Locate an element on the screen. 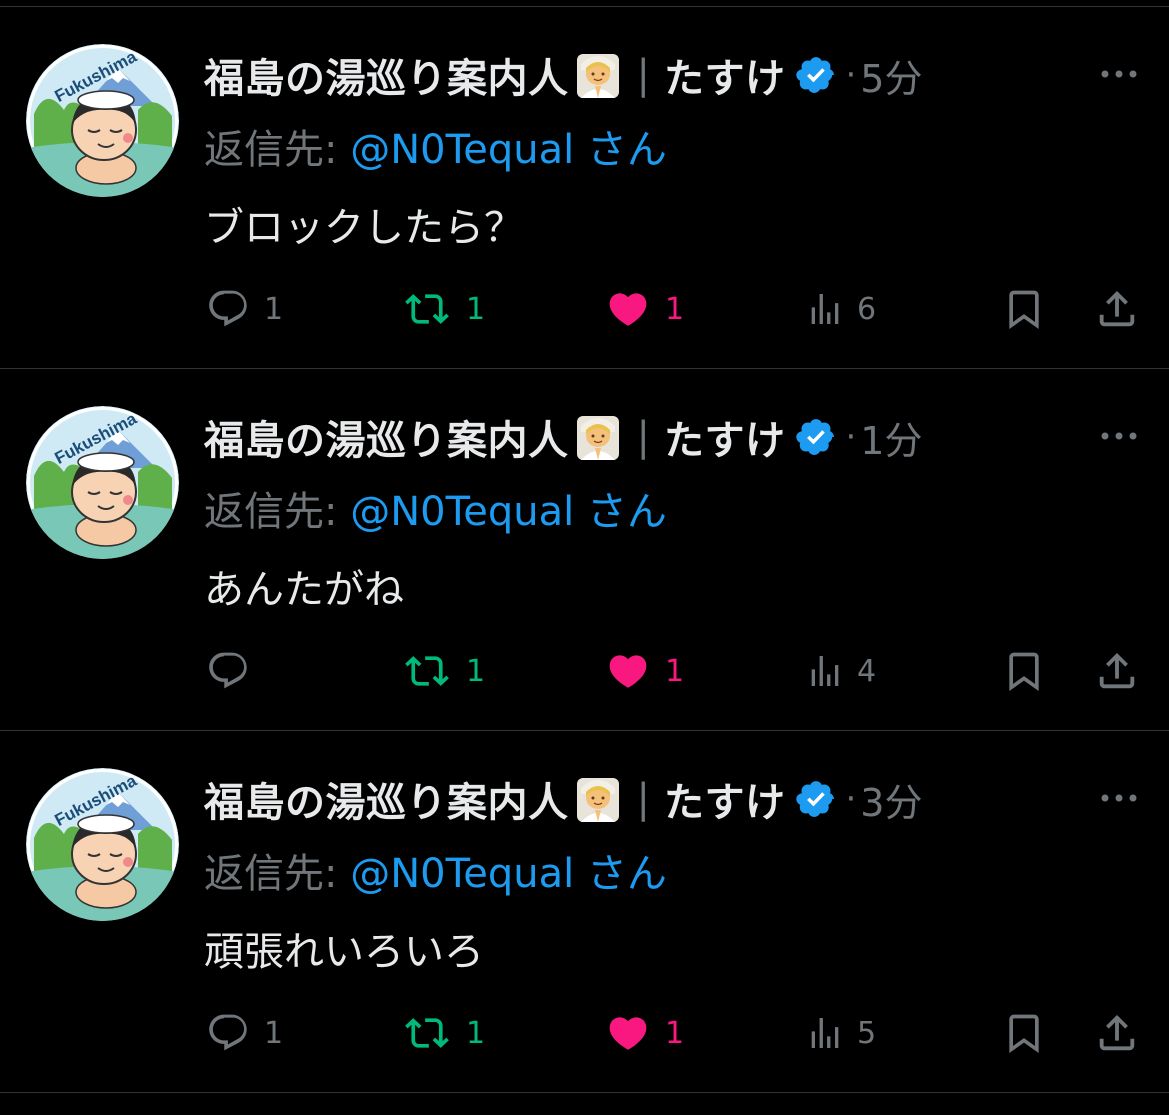 The height and width of the screenshot is (1115, 1169). views-count: 5 is located at coordinates (867, 1033).